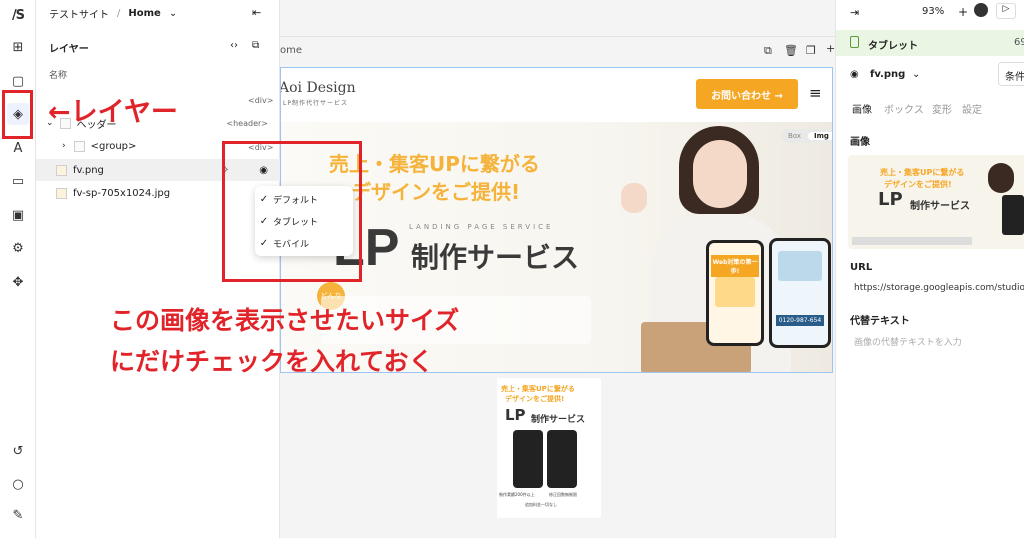 This screenshot has width=1024, height=538. What do you see at coordinates (972, 108) in the screenshot?
I see `tab-settings: 設定` at bounding box center [972, 108].